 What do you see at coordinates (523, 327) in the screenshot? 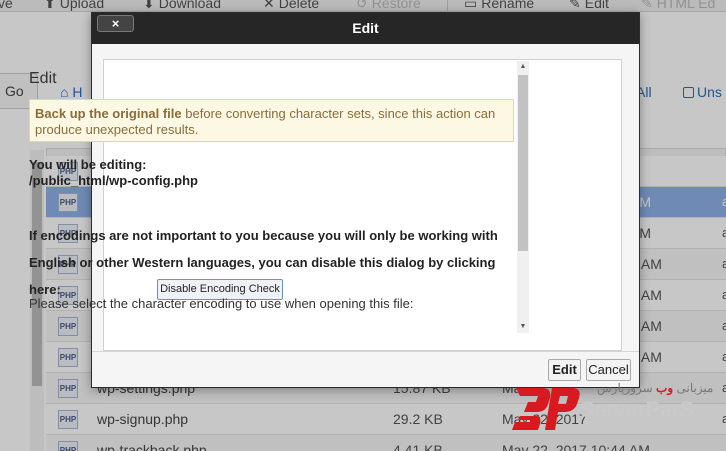
I see `scroll-down-arrow-icon: ▼` at bounding box center [523, 327].